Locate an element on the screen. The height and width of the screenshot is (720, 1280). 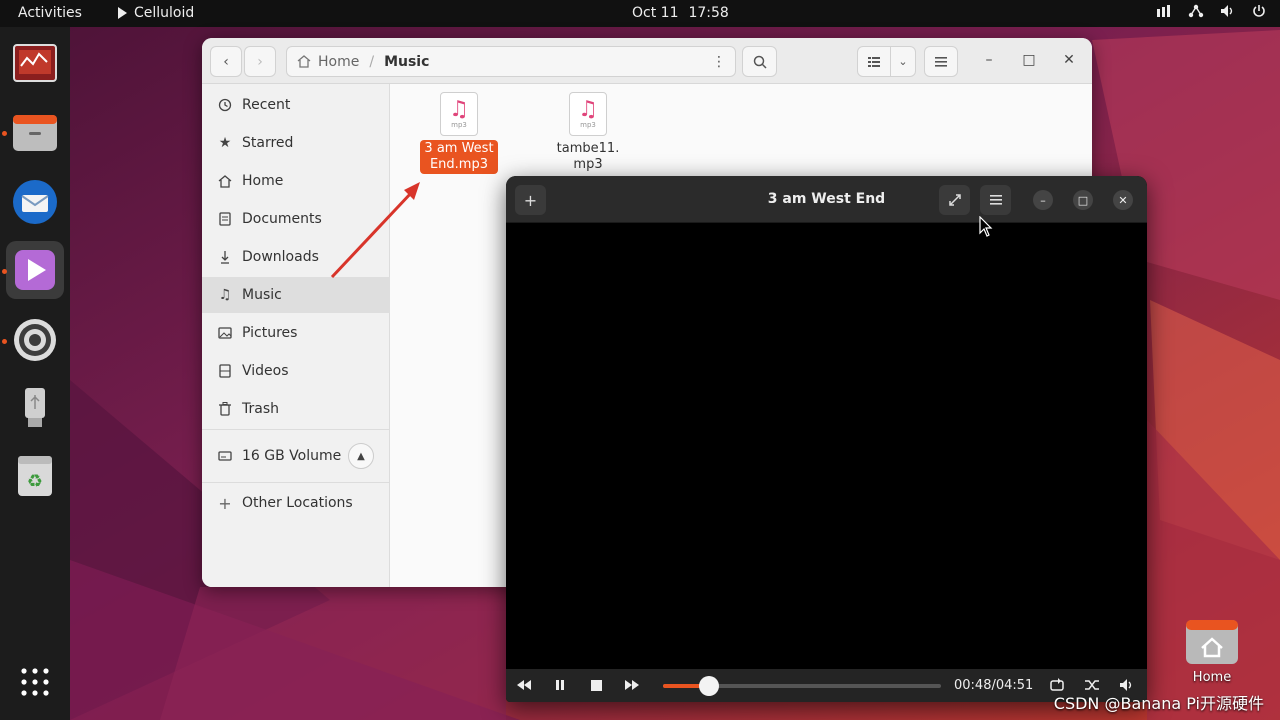
sidebar-item-downloads: Downloads is located at coordinates (296, 257).